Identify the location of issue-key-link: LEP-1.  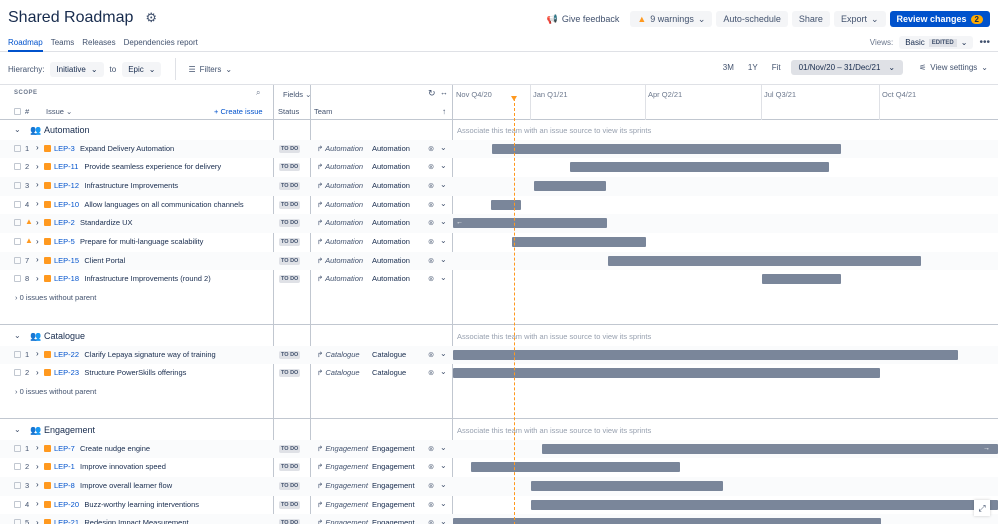
(64, 466).